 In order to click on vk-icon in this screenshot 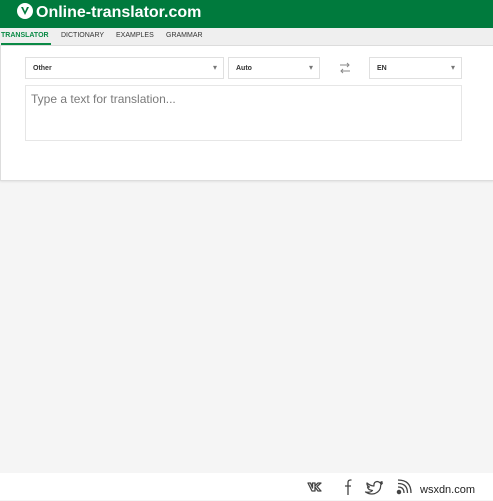, I will do `click(317, 487)`.